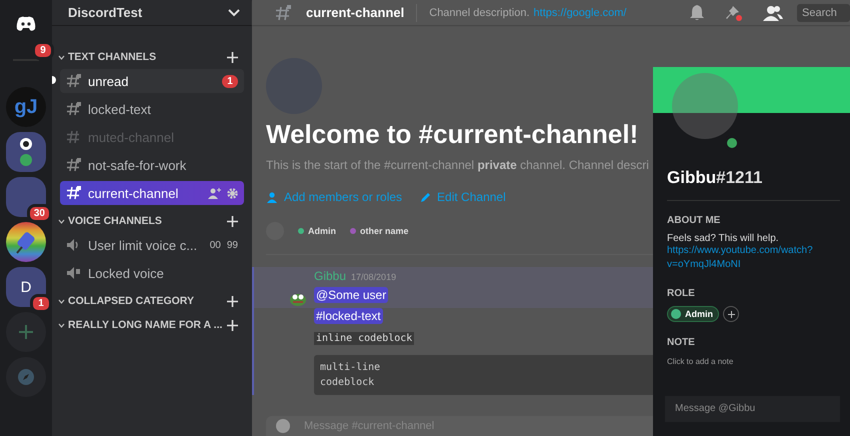 The image size is (850, 436). I want to click on category-header: TEXT CHANNELS, so click(107, 57).